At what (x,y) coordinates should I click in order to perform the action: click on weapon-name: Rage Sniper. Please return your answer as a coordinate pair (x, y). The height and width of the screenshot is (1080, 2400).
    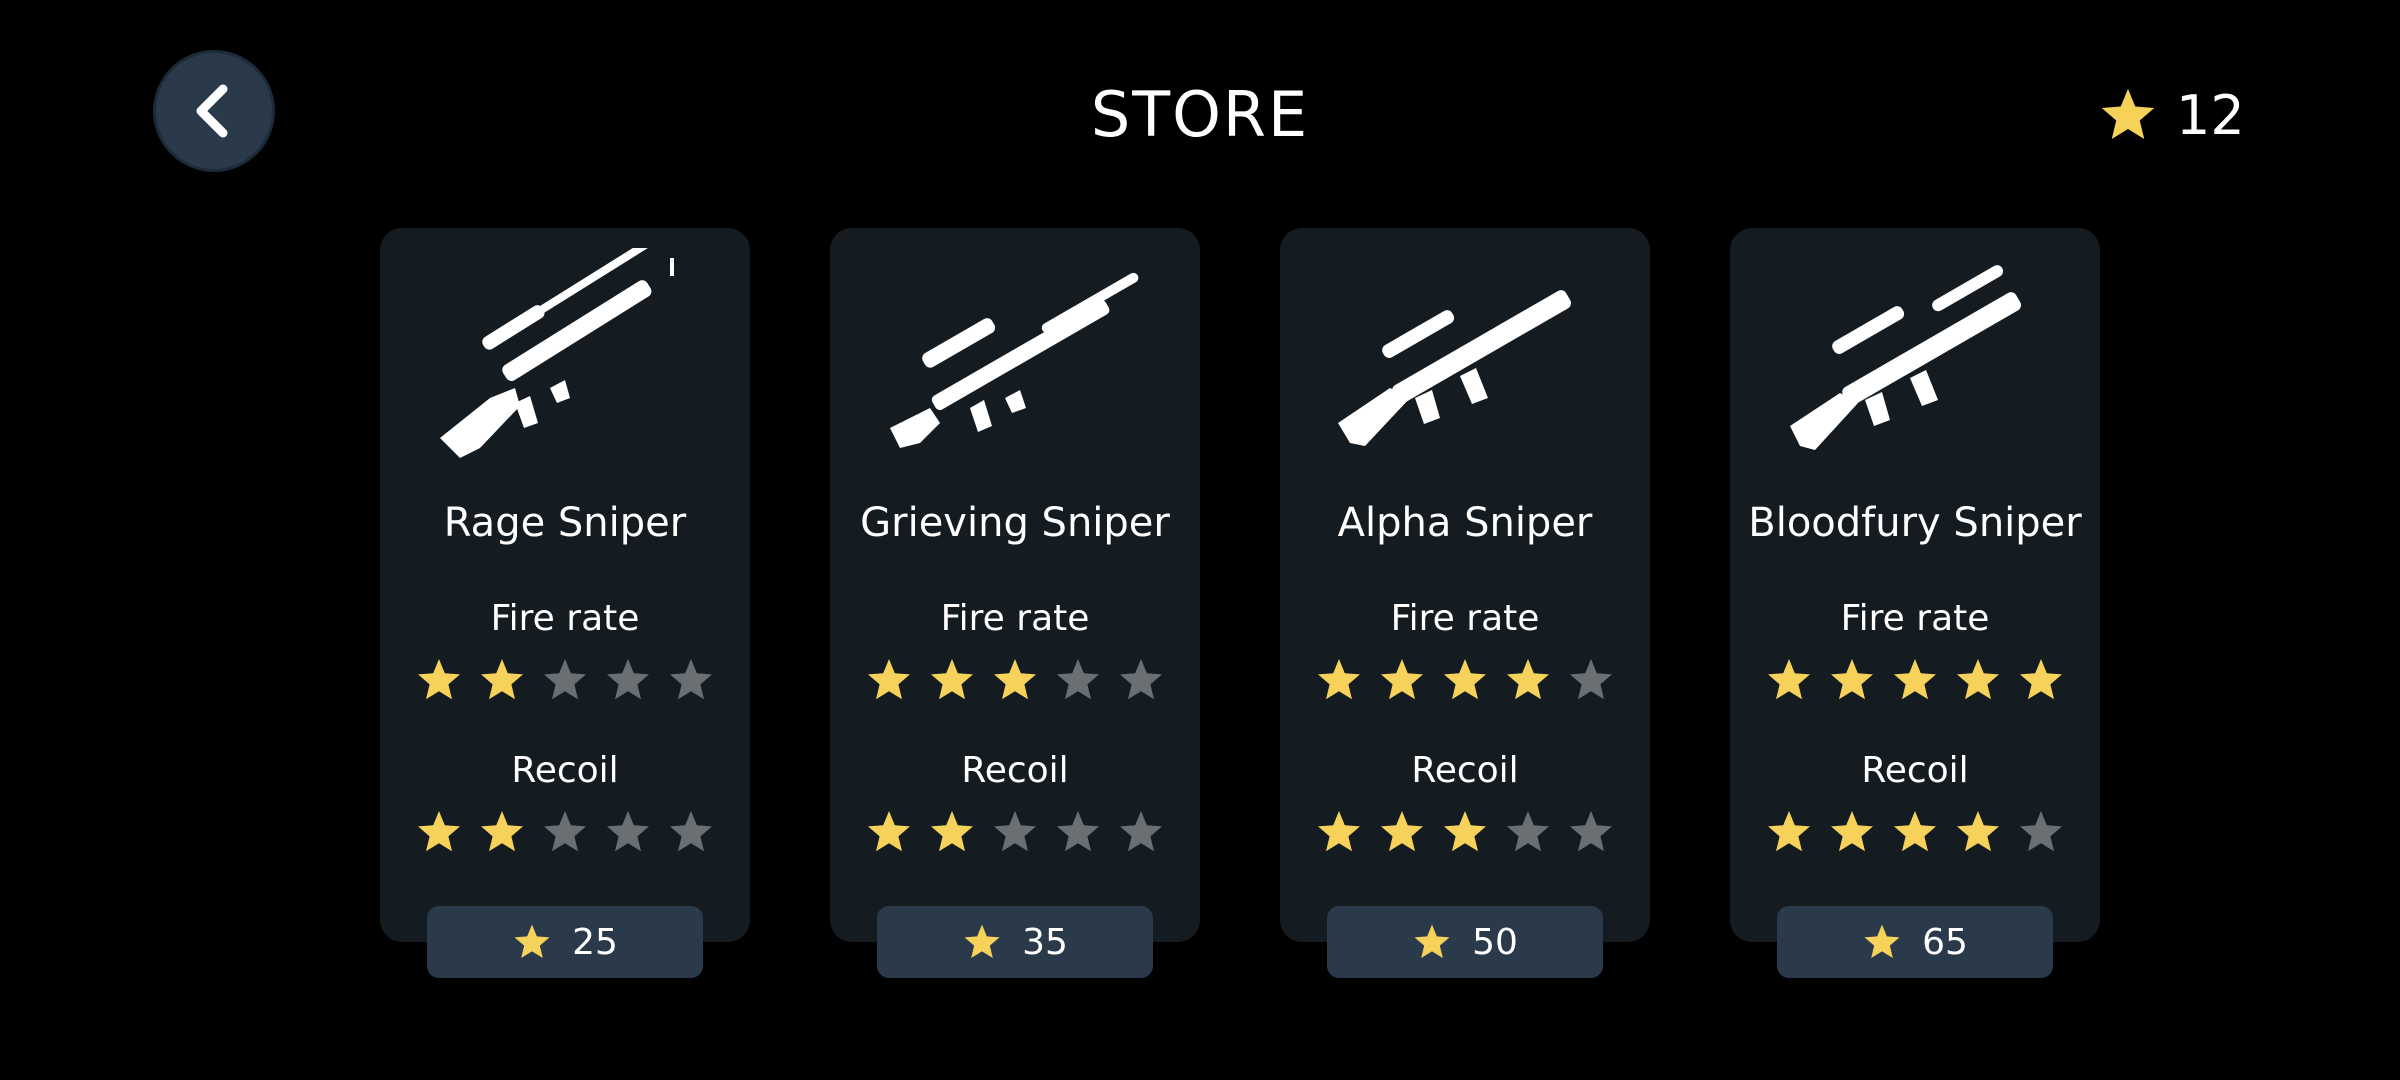
    Looking at the image, I should click on (565, 523).